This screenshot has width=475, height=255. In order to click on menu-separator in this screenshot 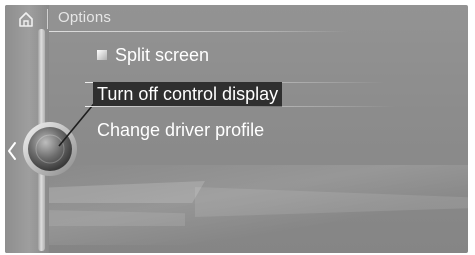, I will do `click(240, 106)`.